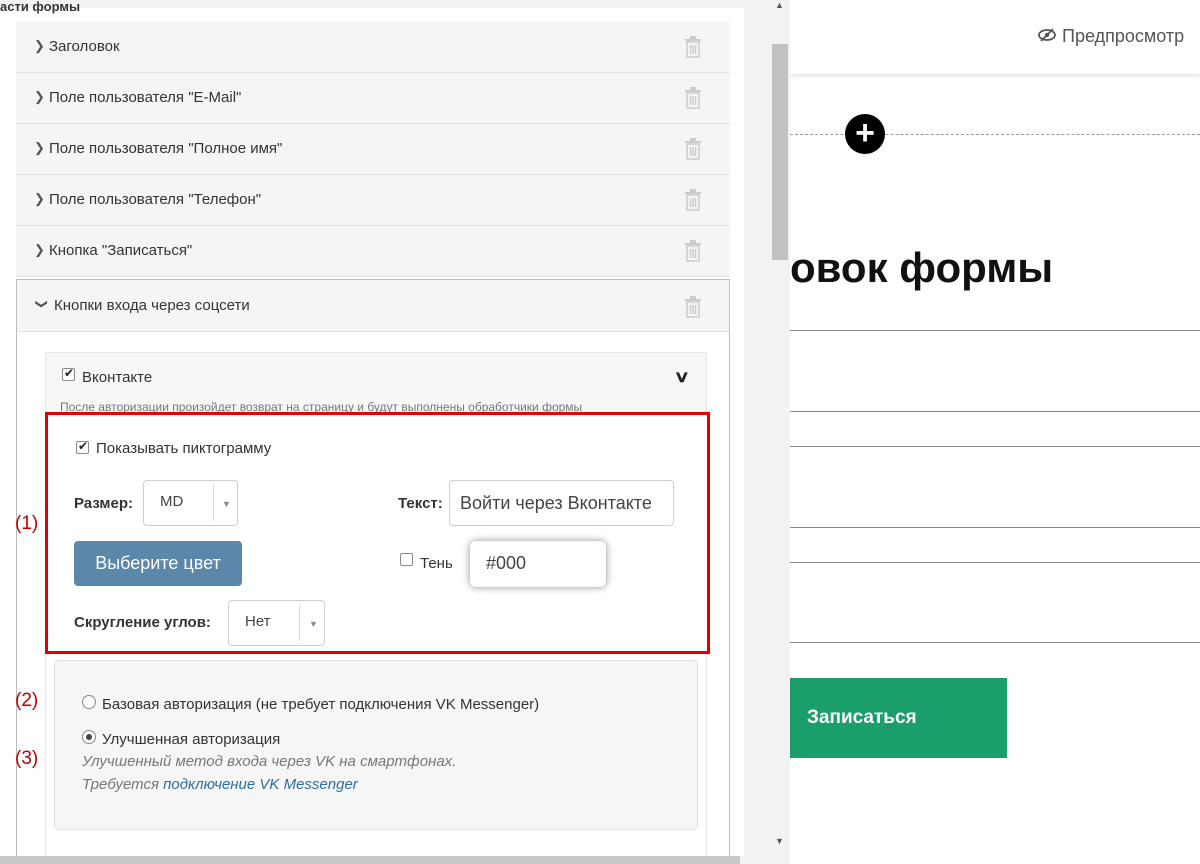  I want to click on size-select-value: MD, so click(172, 501).